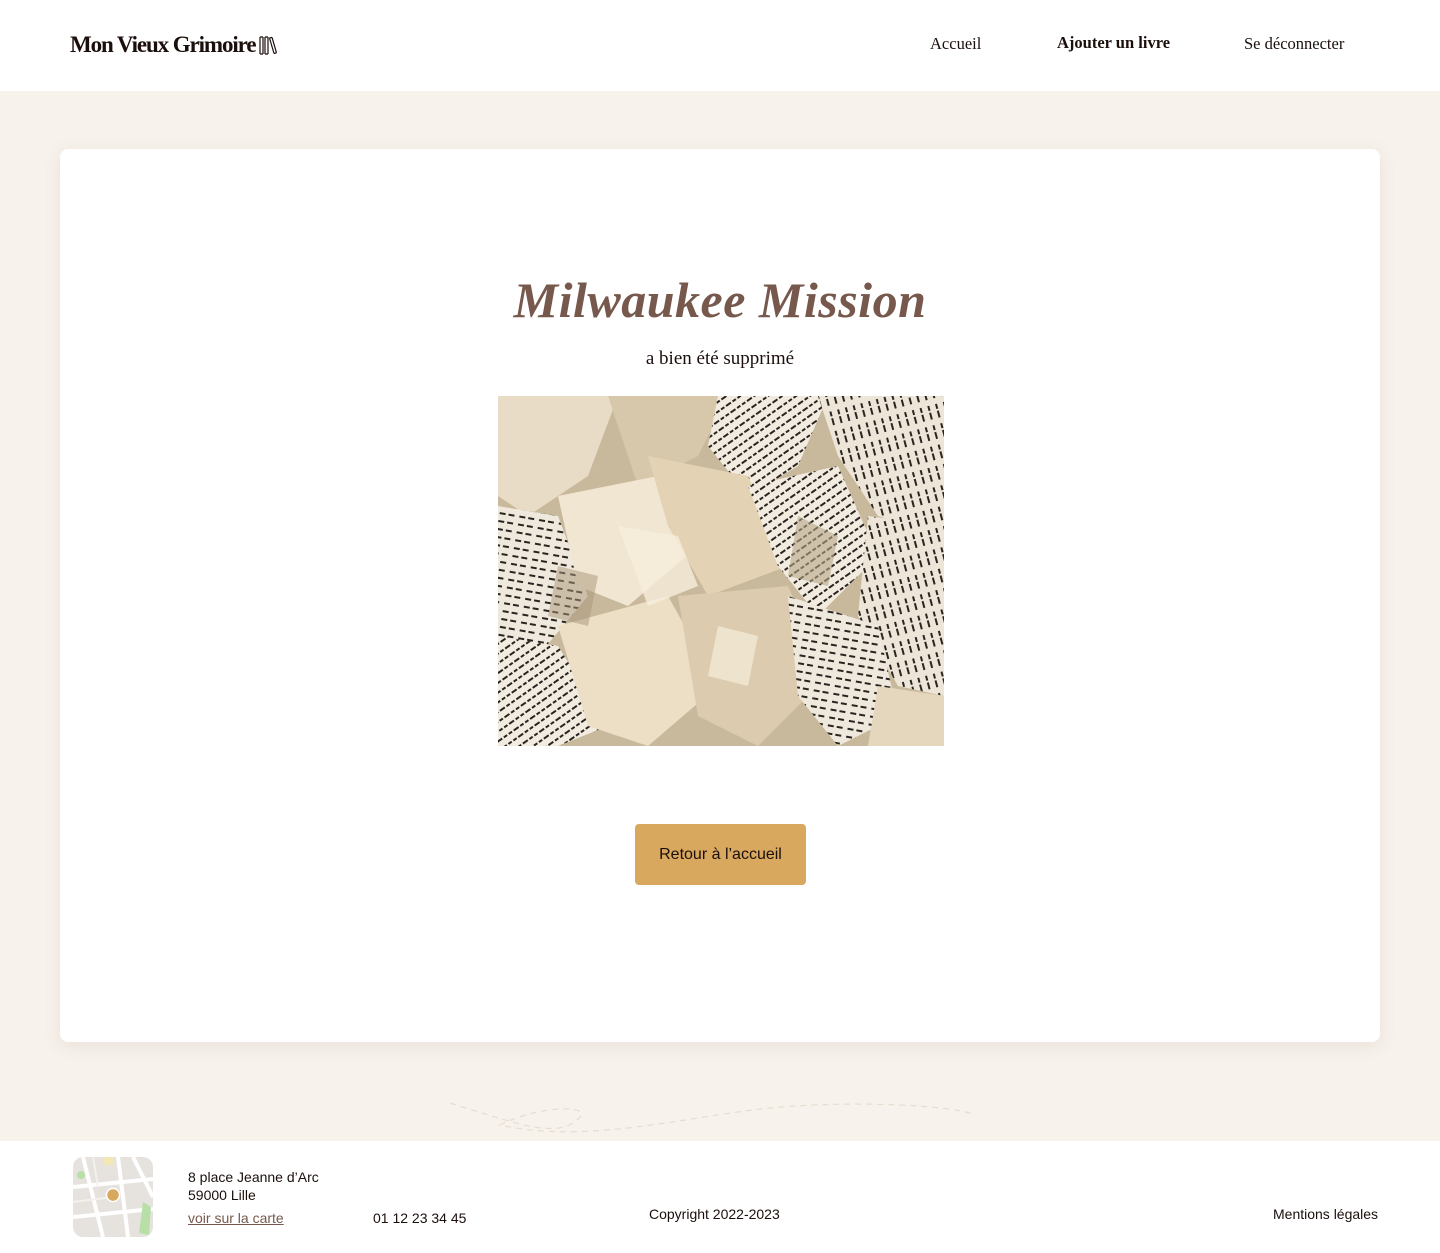 The height and width of the screenshot is (1253, 1440). Describe the element at coordinates (1294, 44) in the screenshot. I see `nav-logout-link: Se déconnecter` at that location.